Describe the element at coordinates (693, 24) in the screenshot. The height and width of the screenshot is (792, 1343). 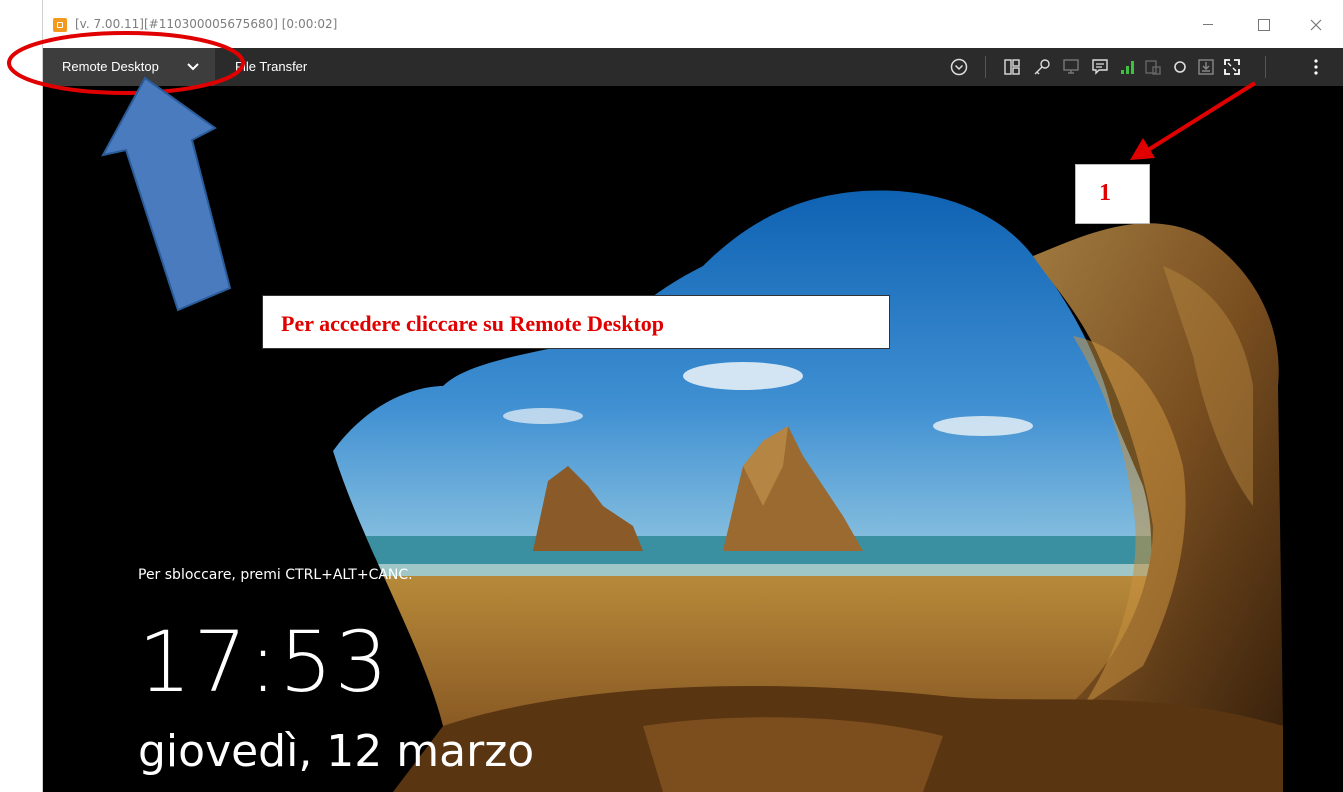
I see `title-bar: [v. 7.00.11][#110300005675680] [0:00:02]` at that location.